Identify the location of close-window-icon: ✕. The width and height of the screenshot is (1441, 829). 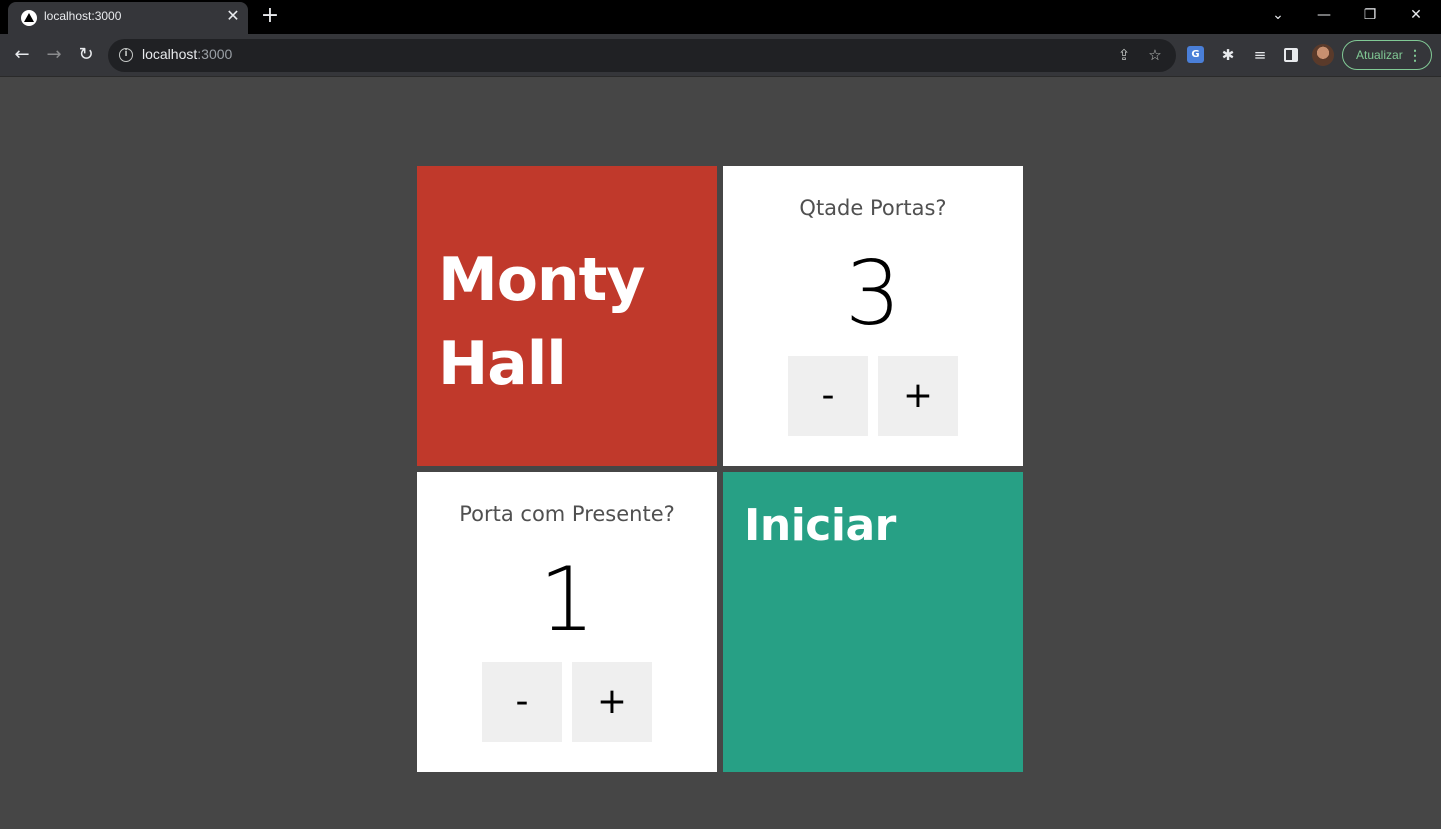
(1416, 15).